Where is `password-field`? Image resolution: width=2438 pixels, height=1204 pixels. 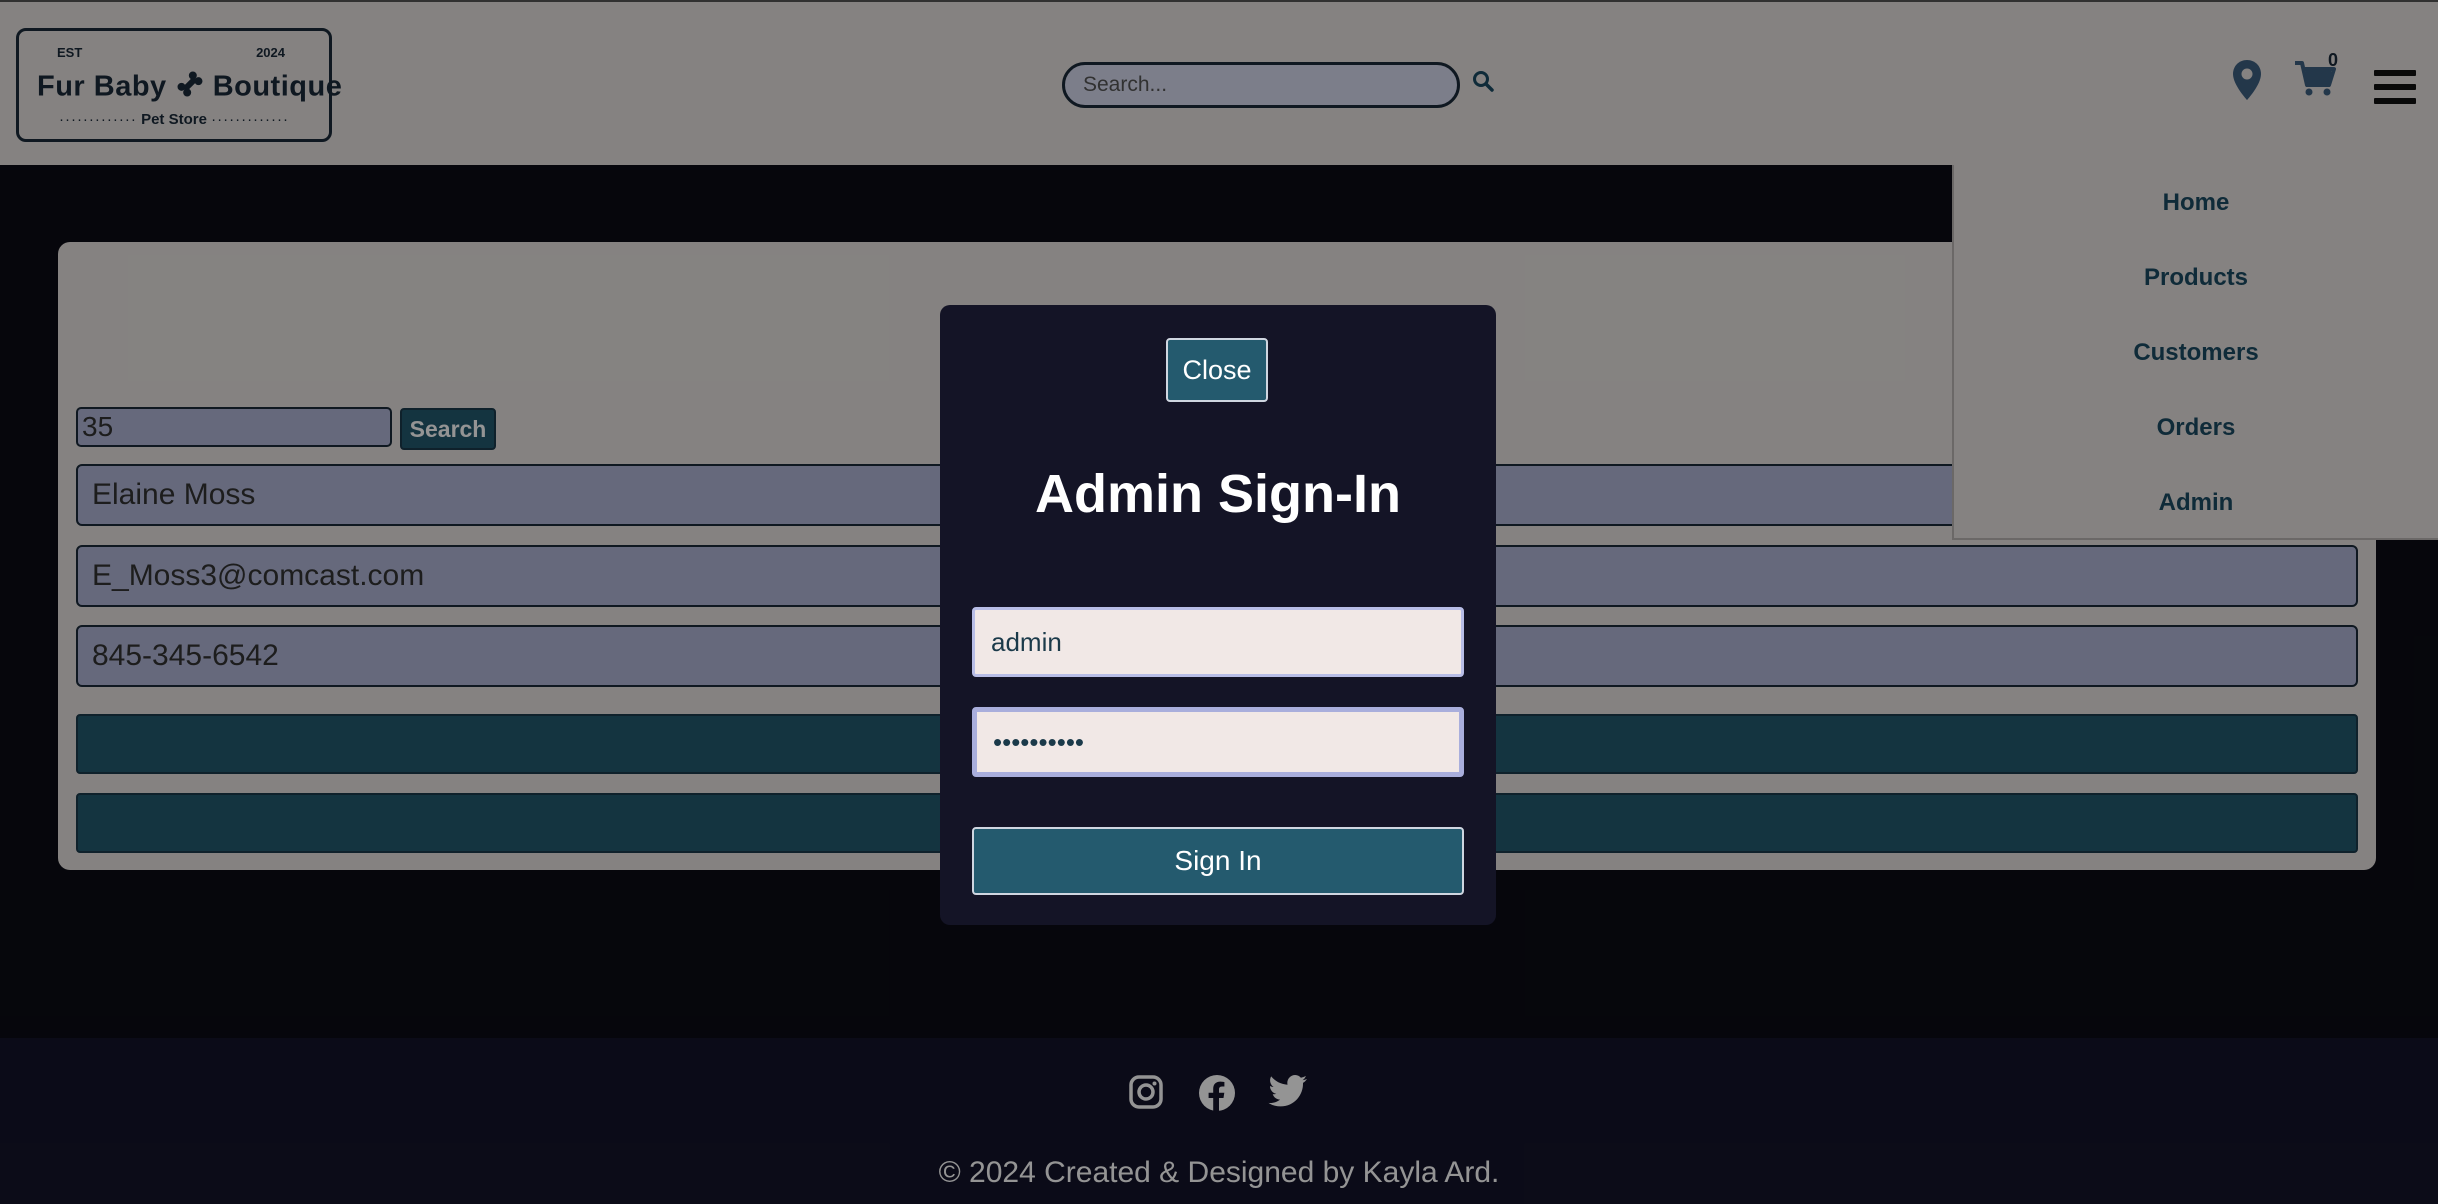
password-field is located at coordinates (1218, 742).